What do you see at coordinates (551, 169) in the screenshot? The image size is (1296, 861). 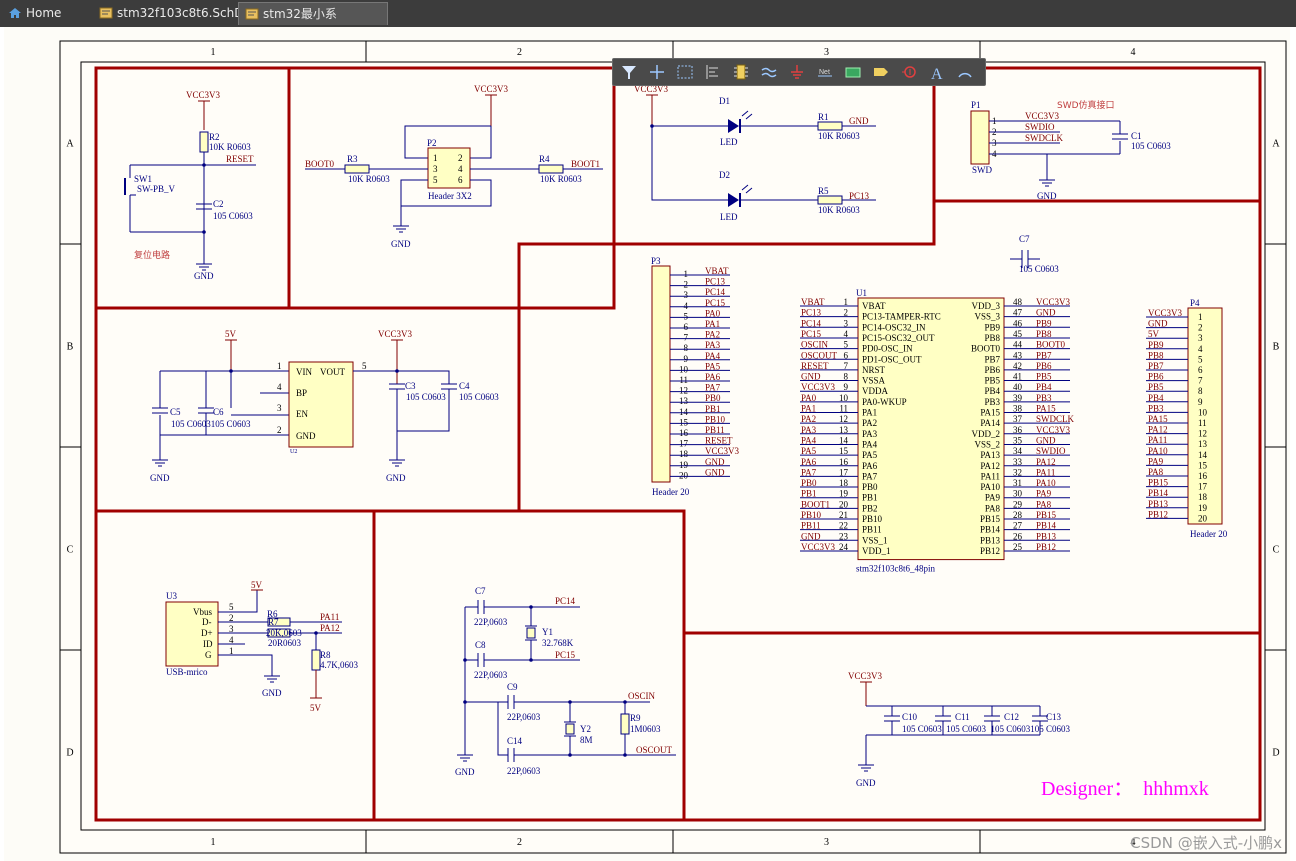 I see `resistor-r4` at bounding box center [551, 169].